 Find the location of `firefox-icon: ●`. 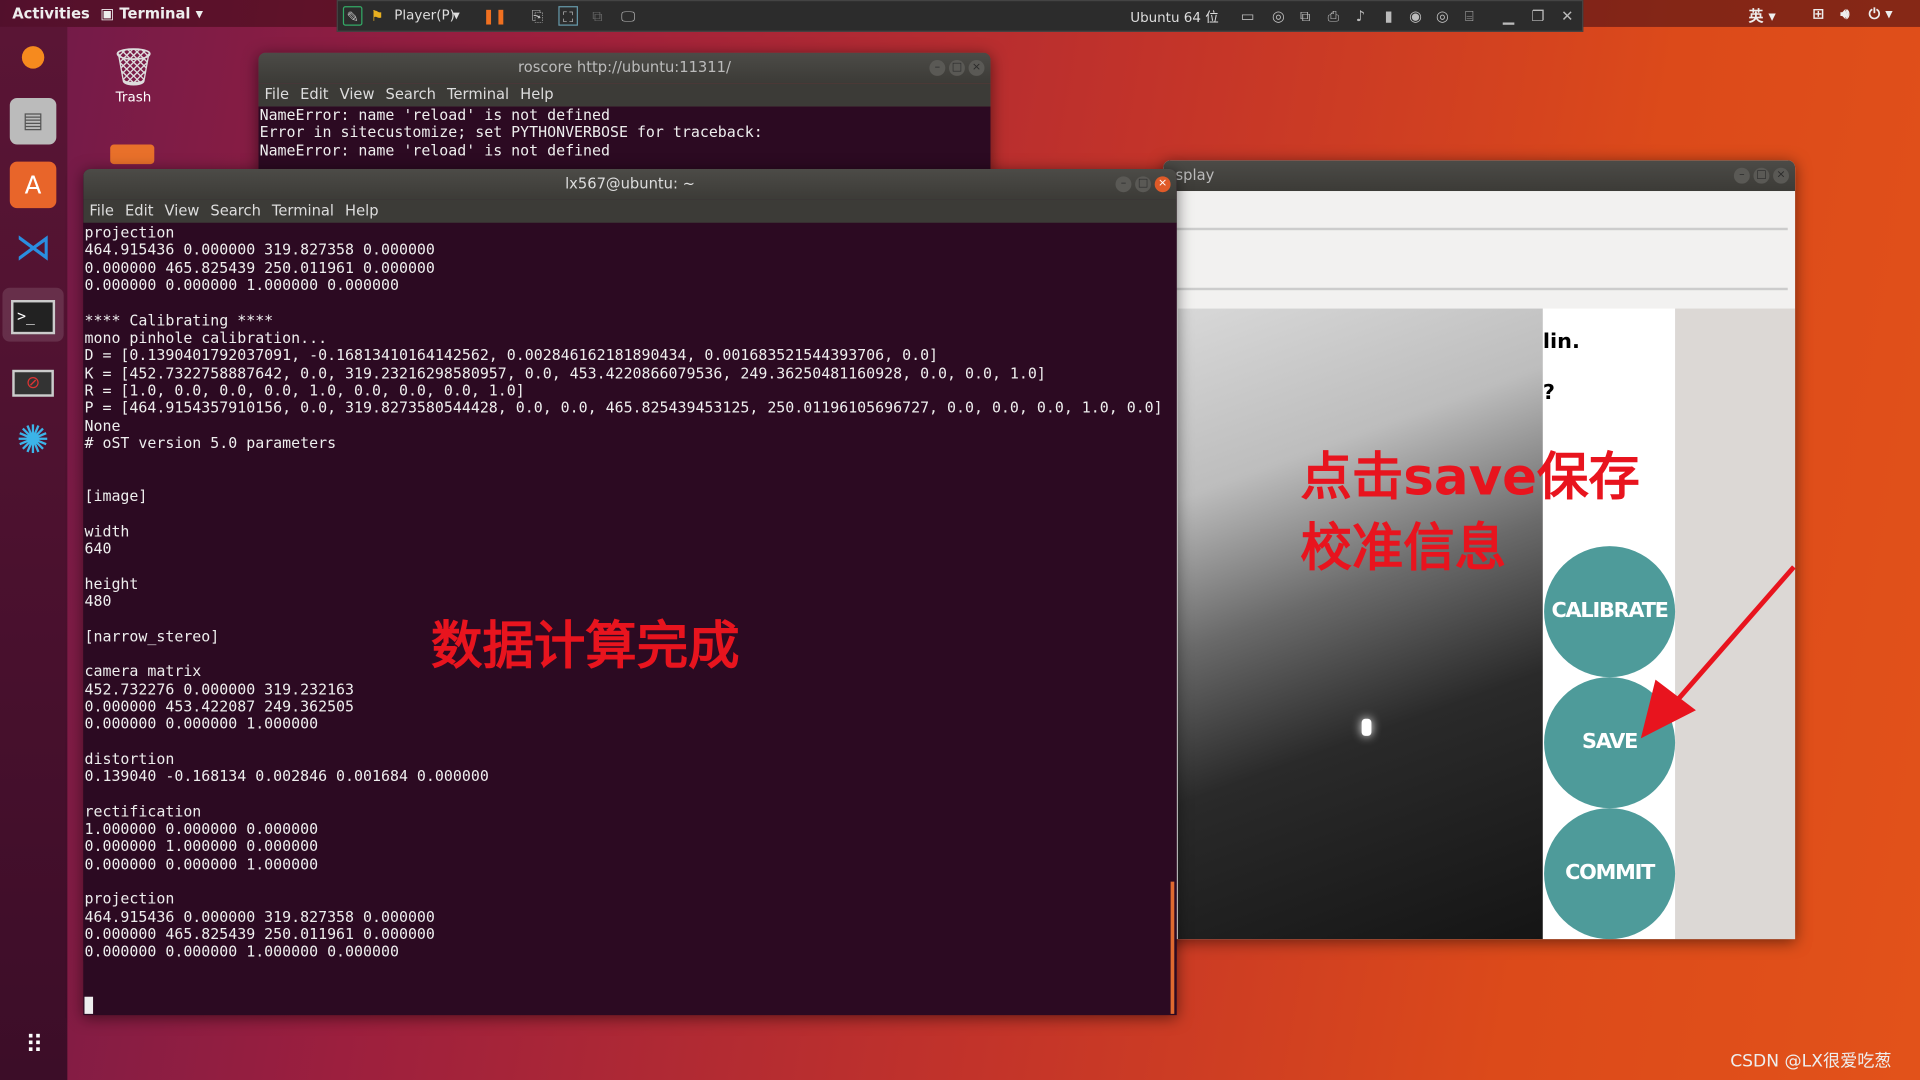

firefox-icon: ● is located at coordinates (33, 55).